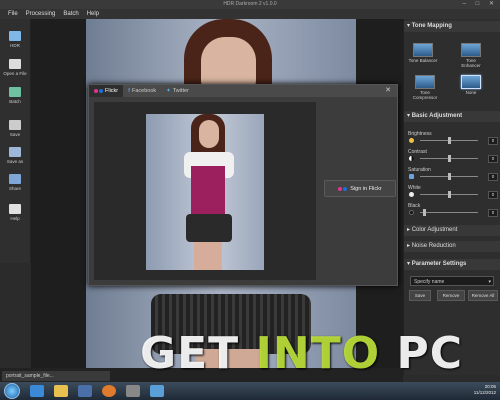 The image size is (500, 400). Describe the element at coordinates (37, 391) in the screenshot. I see `ie-icon` at that location.